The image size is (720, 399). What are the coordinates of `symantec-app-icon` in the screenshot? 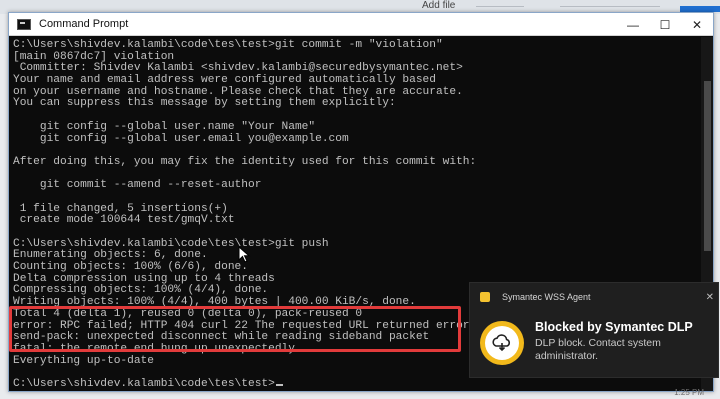 It's located at (485, 297).